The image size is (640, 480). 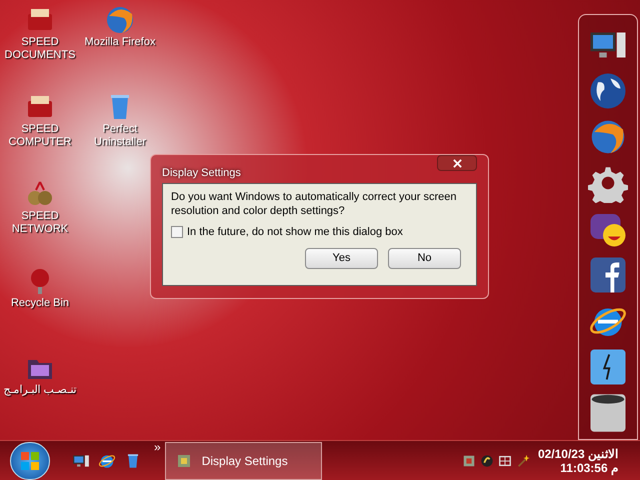 I want to click on close-button, so click(x=457, y=163).